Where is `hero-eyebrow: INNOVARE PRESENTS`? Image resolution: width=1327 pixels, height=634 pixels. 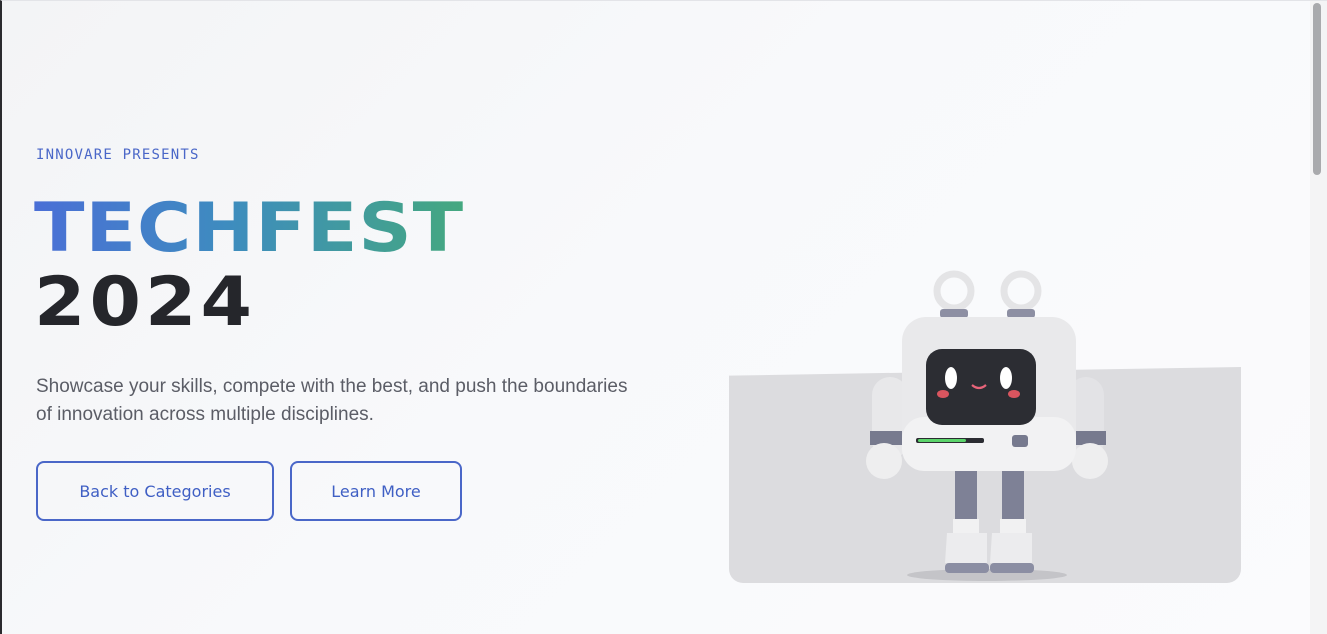
hero-eyebrow: INNOVARE PRESENTS is located at coordinates (118, 155).